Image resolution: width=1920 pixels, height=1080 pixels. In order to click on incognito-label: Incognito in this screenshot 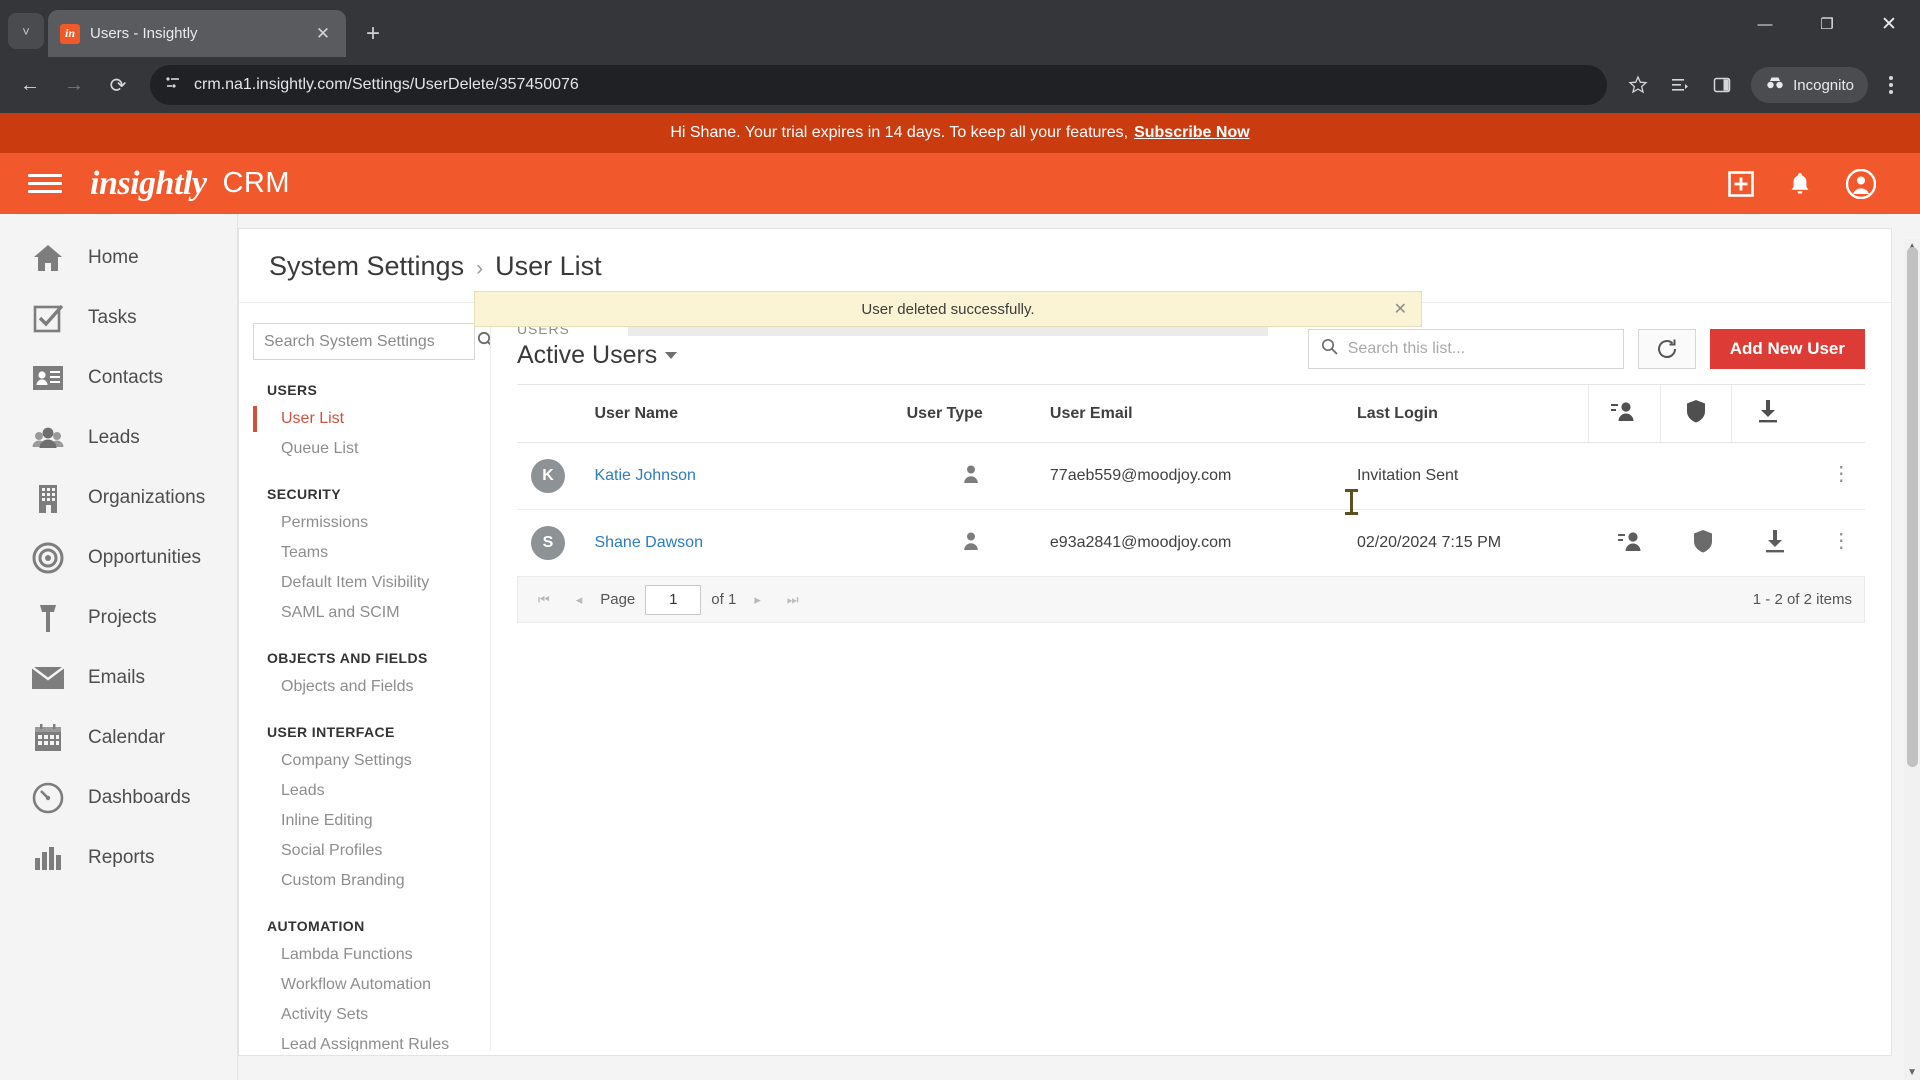, I will do `click(1823, 85)`.